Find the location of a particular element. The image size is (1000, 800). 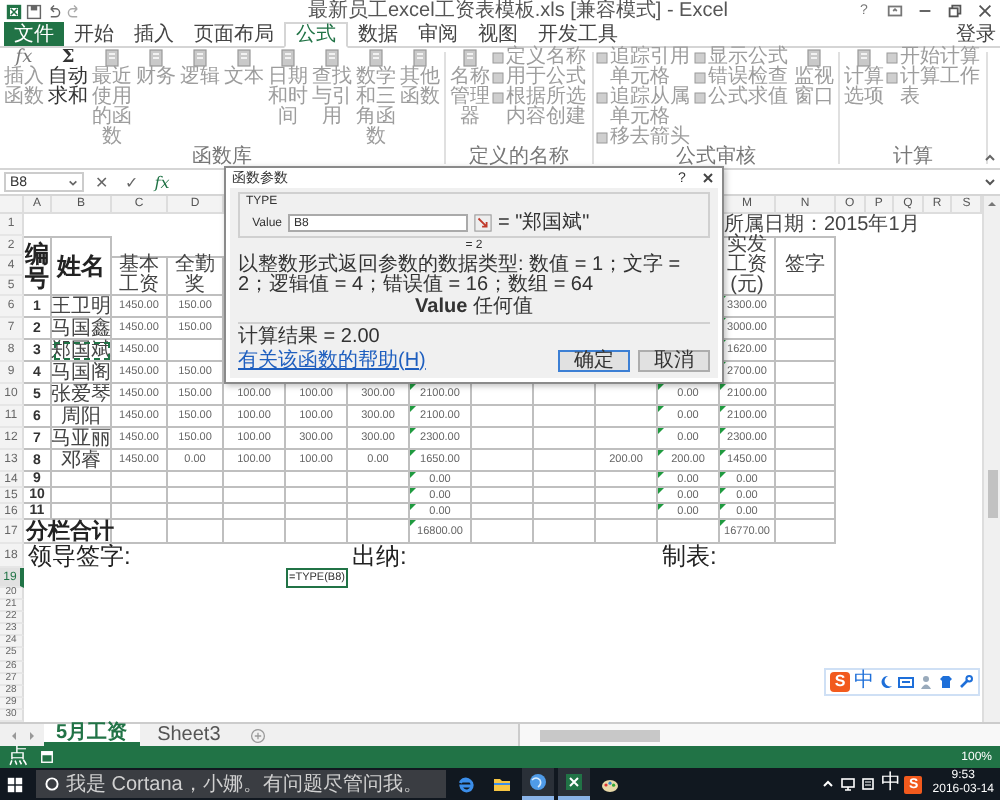

save-icon is located at coordinates (34, 11).